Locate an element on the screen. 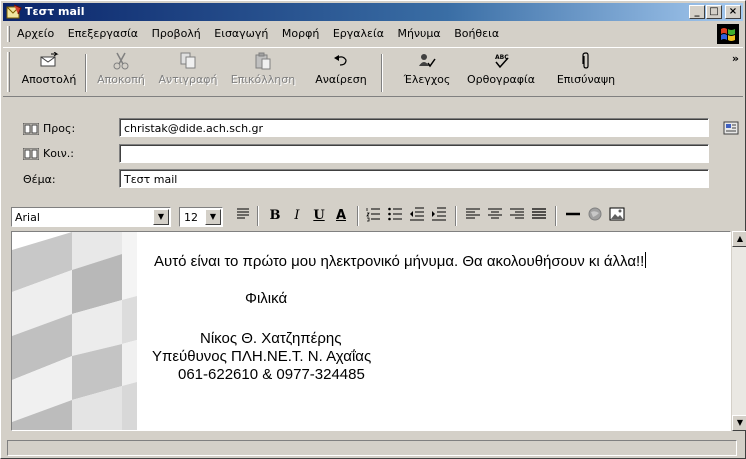 This screenshot has height=459, width=746. align-right-button is located at coordinates (517, 216).